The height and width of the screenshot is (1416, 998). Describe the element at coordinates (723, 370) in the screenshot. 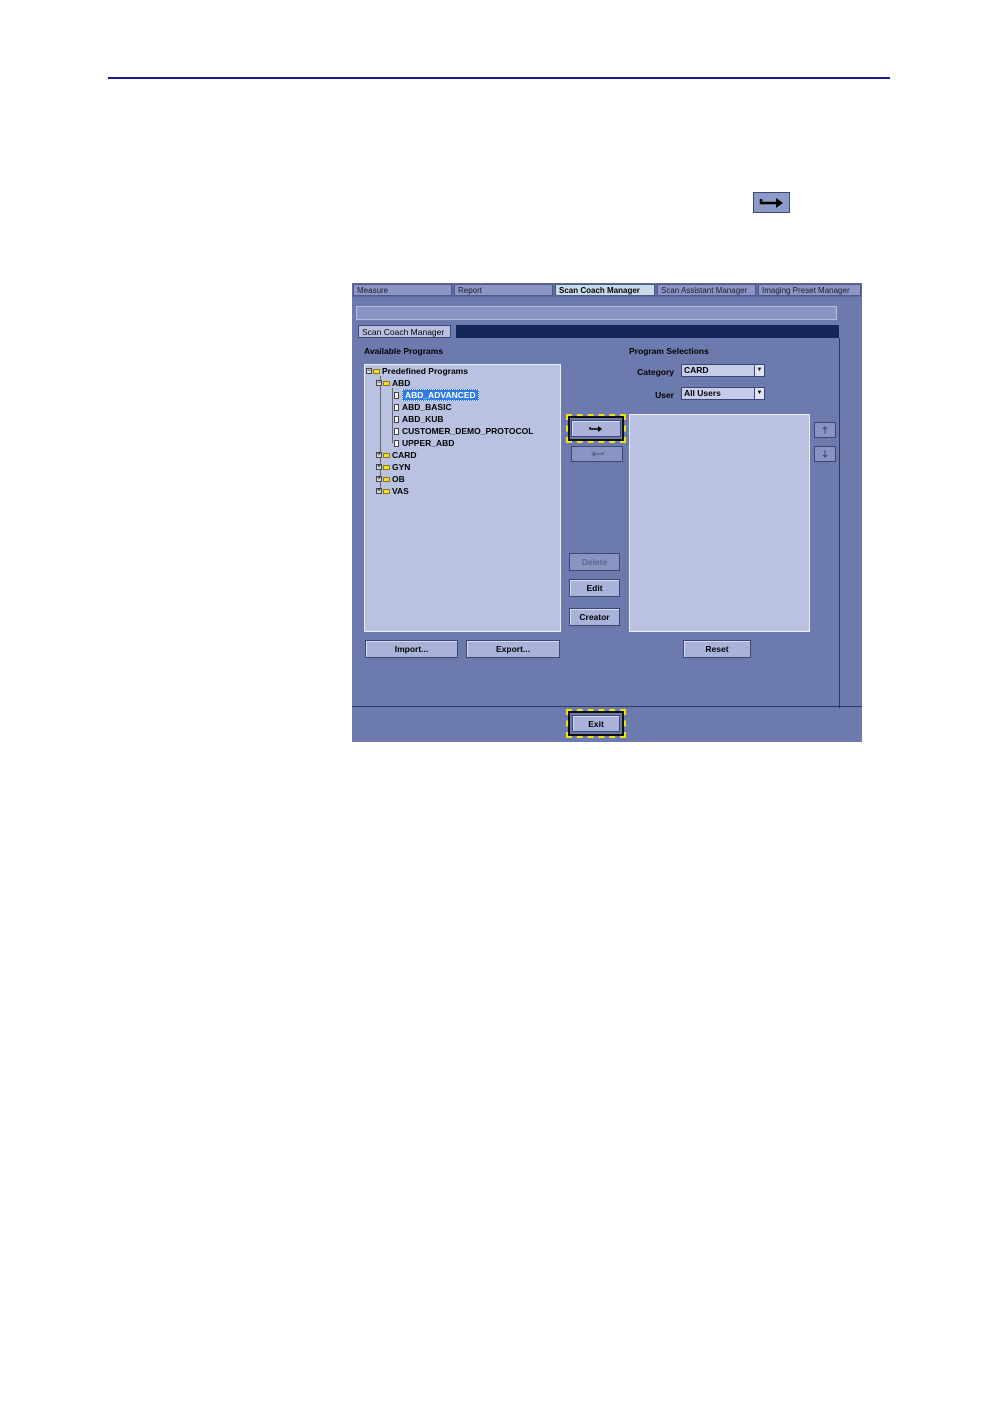

I see `category-select: CARD ▼` at that location.